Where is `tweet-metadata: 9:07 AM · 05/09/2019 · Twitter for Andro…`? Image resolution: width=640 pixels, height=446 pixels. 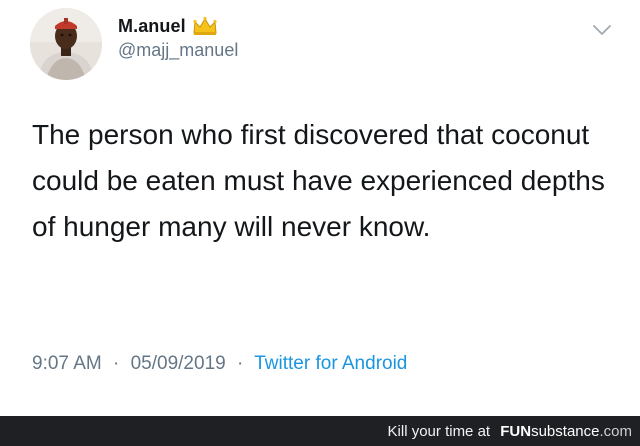
tweet-metadata: 9:07 AM · 05/09/2019 · Twitter for Andro… is located at coordinates (219, 364).